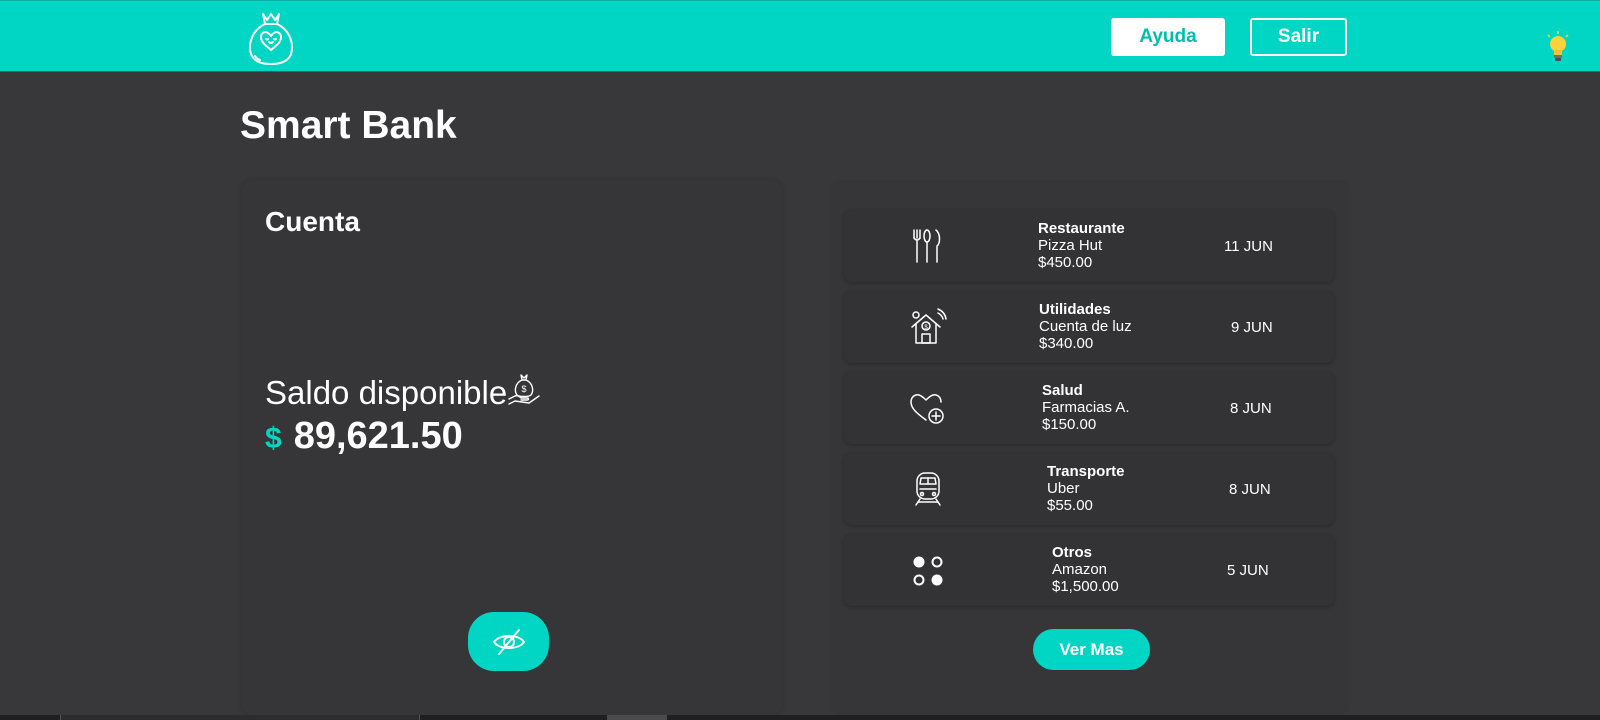 The width and height of the screenshot is (1600, 720). What do you see at coordinates (240, 717) in the screenshot?
I see `bottom-tab` at bounding box center [240, 717].